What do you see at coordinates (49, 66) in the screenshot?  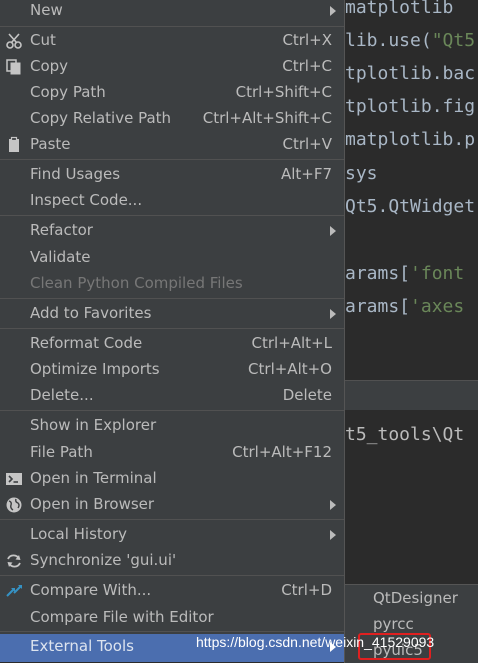 I see `menu-item-label: Copy` at bounding box center [49, 66].